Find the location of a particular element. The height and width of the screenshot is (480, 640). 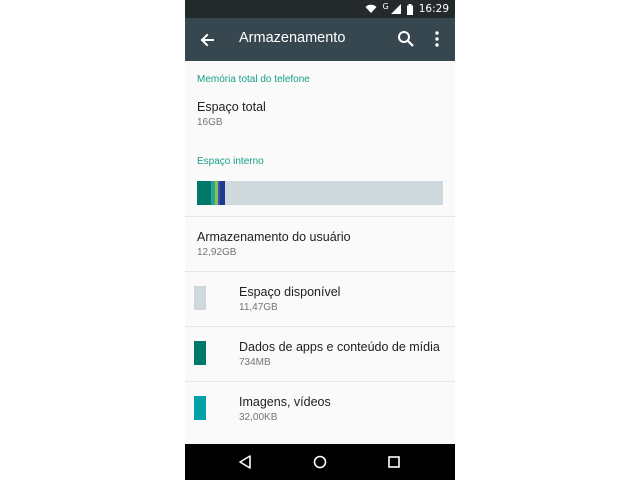

total-space-row: Espaço total 16GB is located at coordinates (320, 114).